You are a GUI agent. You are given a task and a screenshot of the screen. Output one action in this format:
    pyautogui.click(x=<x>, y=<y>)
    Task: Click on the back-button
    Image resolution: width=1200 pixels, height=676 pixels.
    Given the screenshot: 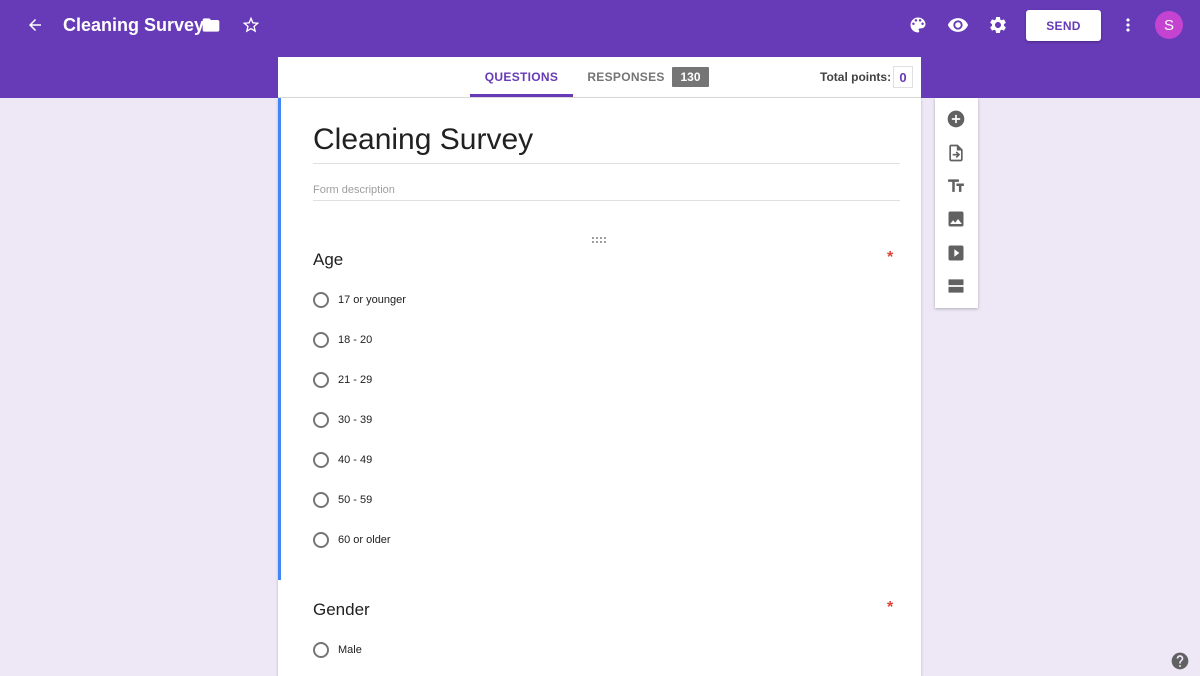 What is the action you would take?
    pyautogui.click(x=35, y=25)
    